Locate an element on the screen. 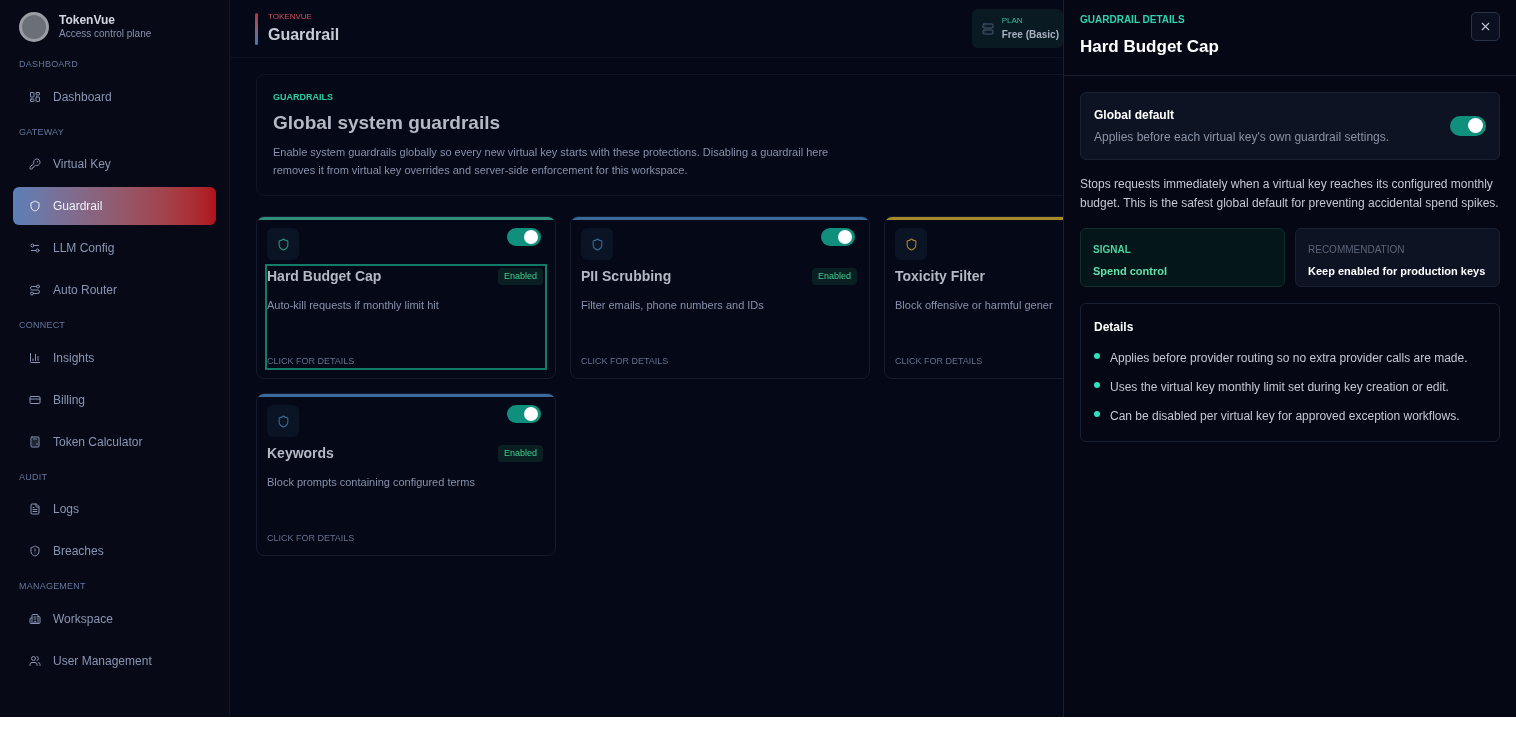 Image resolution: width=1516 pixels, height=729 pixels. document-icon is located at coordinates (35, 509).